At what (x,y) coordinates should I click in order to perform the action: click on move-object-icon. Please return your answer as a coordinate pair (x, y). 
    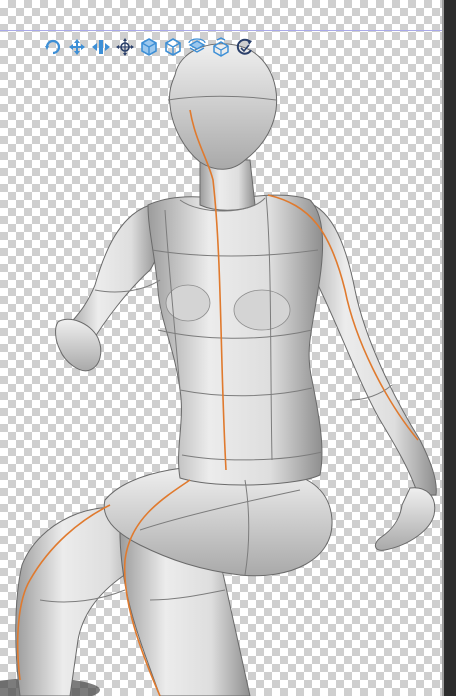
    Looking at the image, I should click on (125, 47).